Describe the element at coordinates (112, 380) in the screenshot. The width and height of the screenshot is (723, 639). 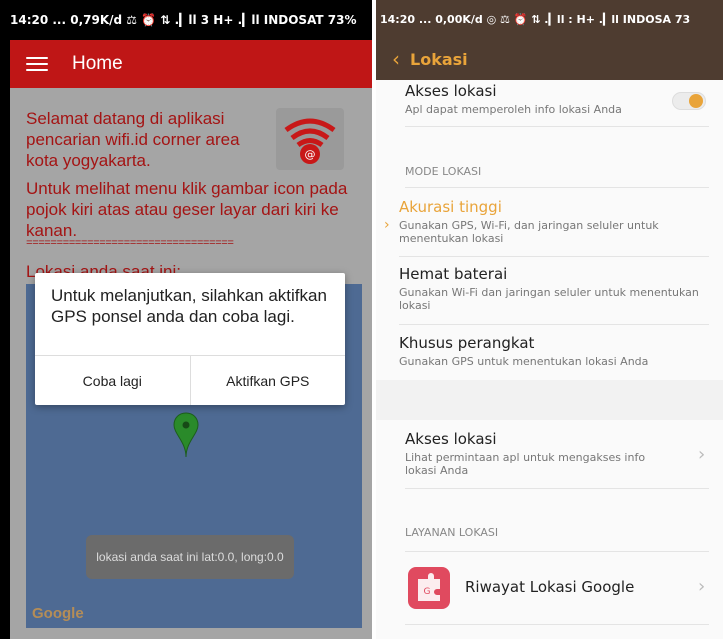
I see `retry-button: Coba lagi` at that location.